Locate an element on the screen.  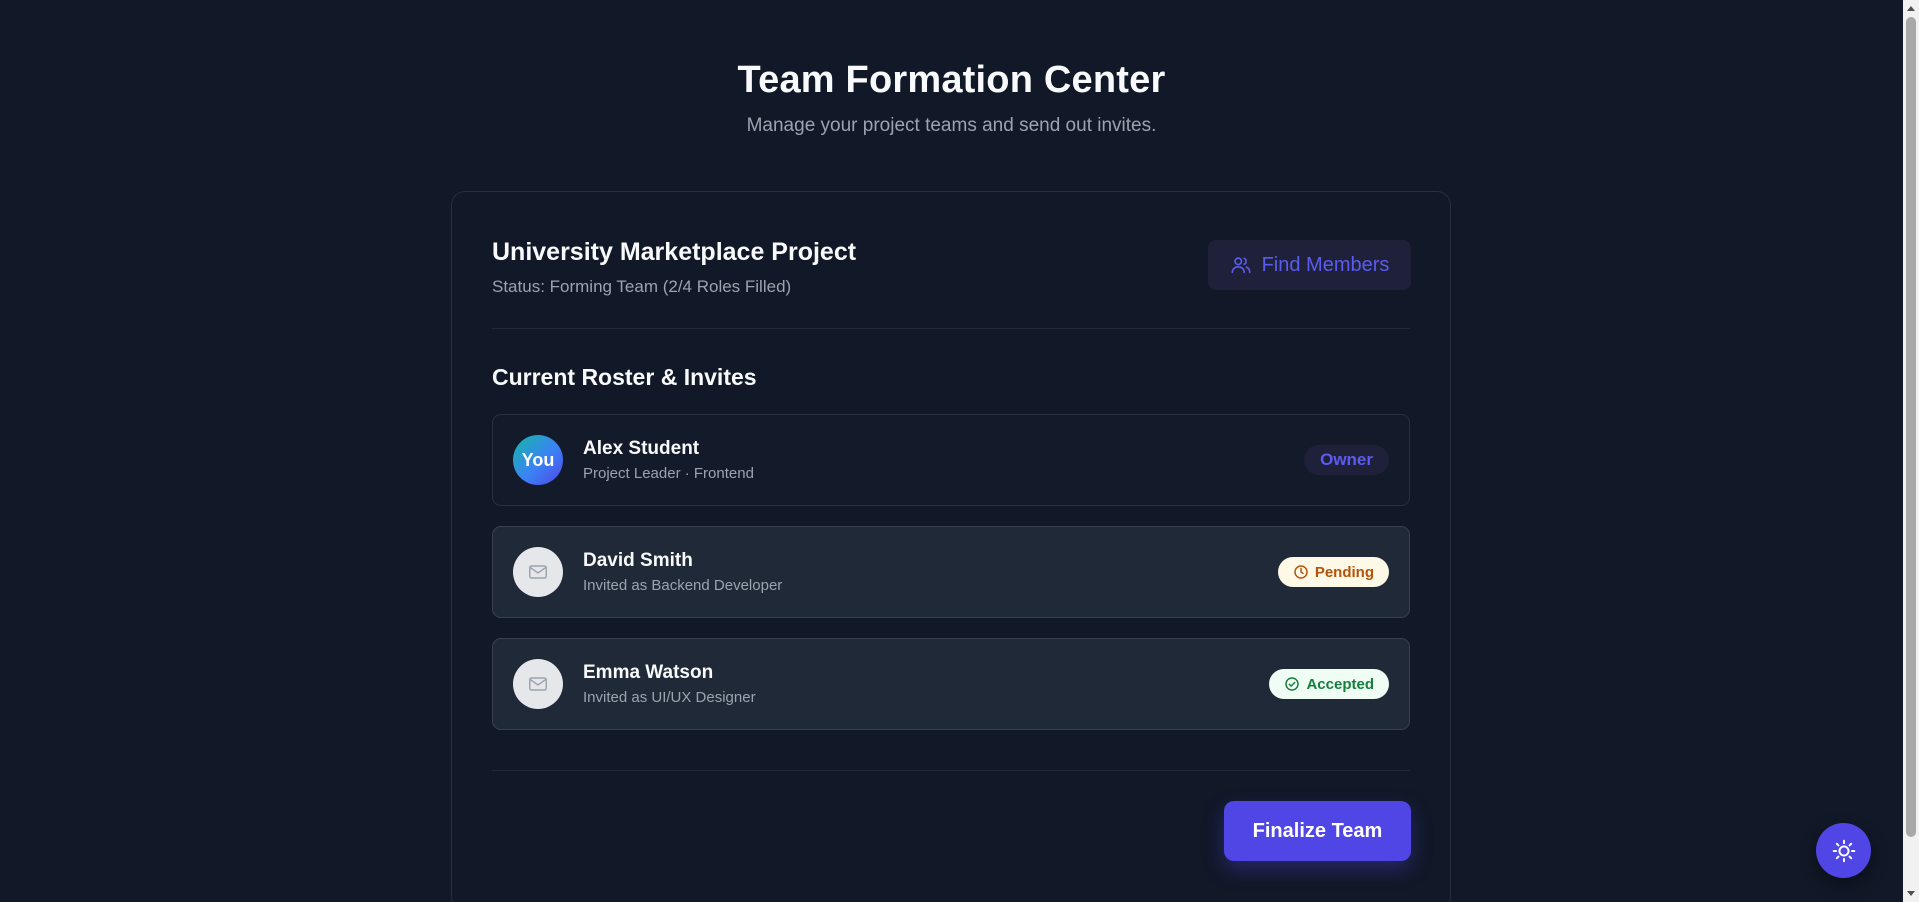
vertical-scrollbar is located at coordinates (1911, 451).